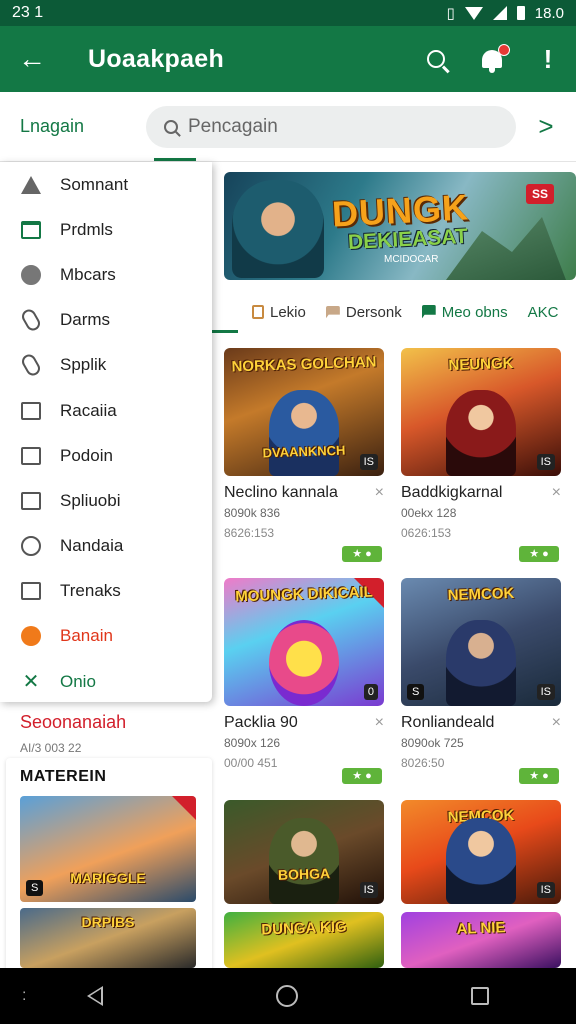 This screenshot has height=1024, width=576. What do you see at coordinates (31, 501) in the screenshot?
I see `grid-icon` at bounding box center [31, 501].